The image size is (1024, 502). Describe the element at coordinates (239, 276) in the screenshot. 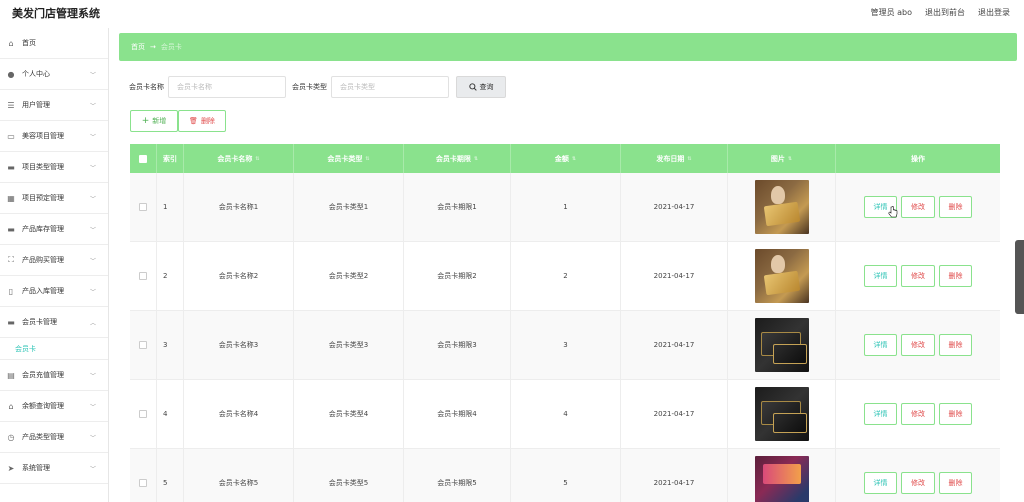

I see `cell-name: 会员卡名称2` at that location.